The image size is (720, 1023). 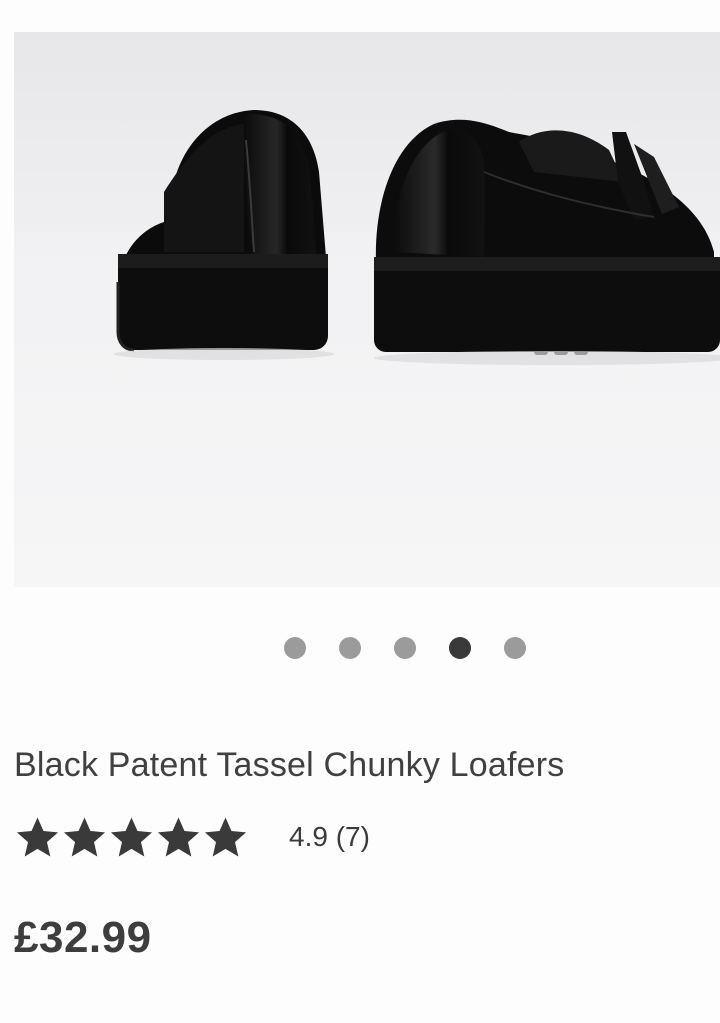 I want to click on product-title: Black Patent Tassel Chunky Loafers, so click(x=289, y=765).